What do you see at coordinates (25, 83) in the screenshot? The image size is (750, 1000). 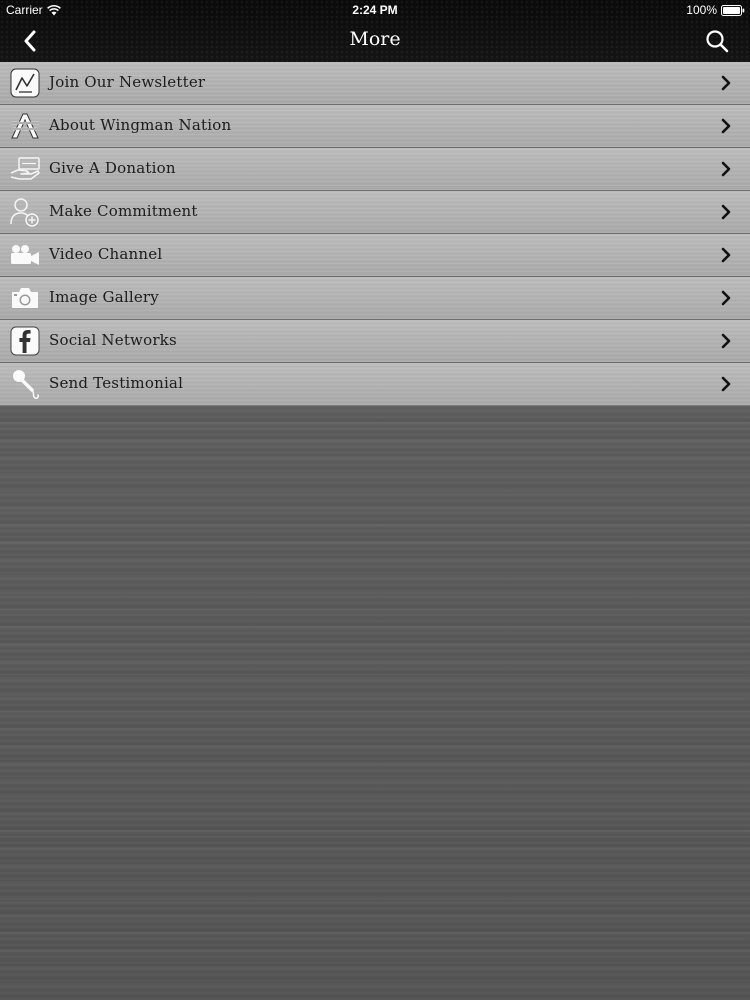 I see `newsletter-icon` at bounding box center [25, 83].